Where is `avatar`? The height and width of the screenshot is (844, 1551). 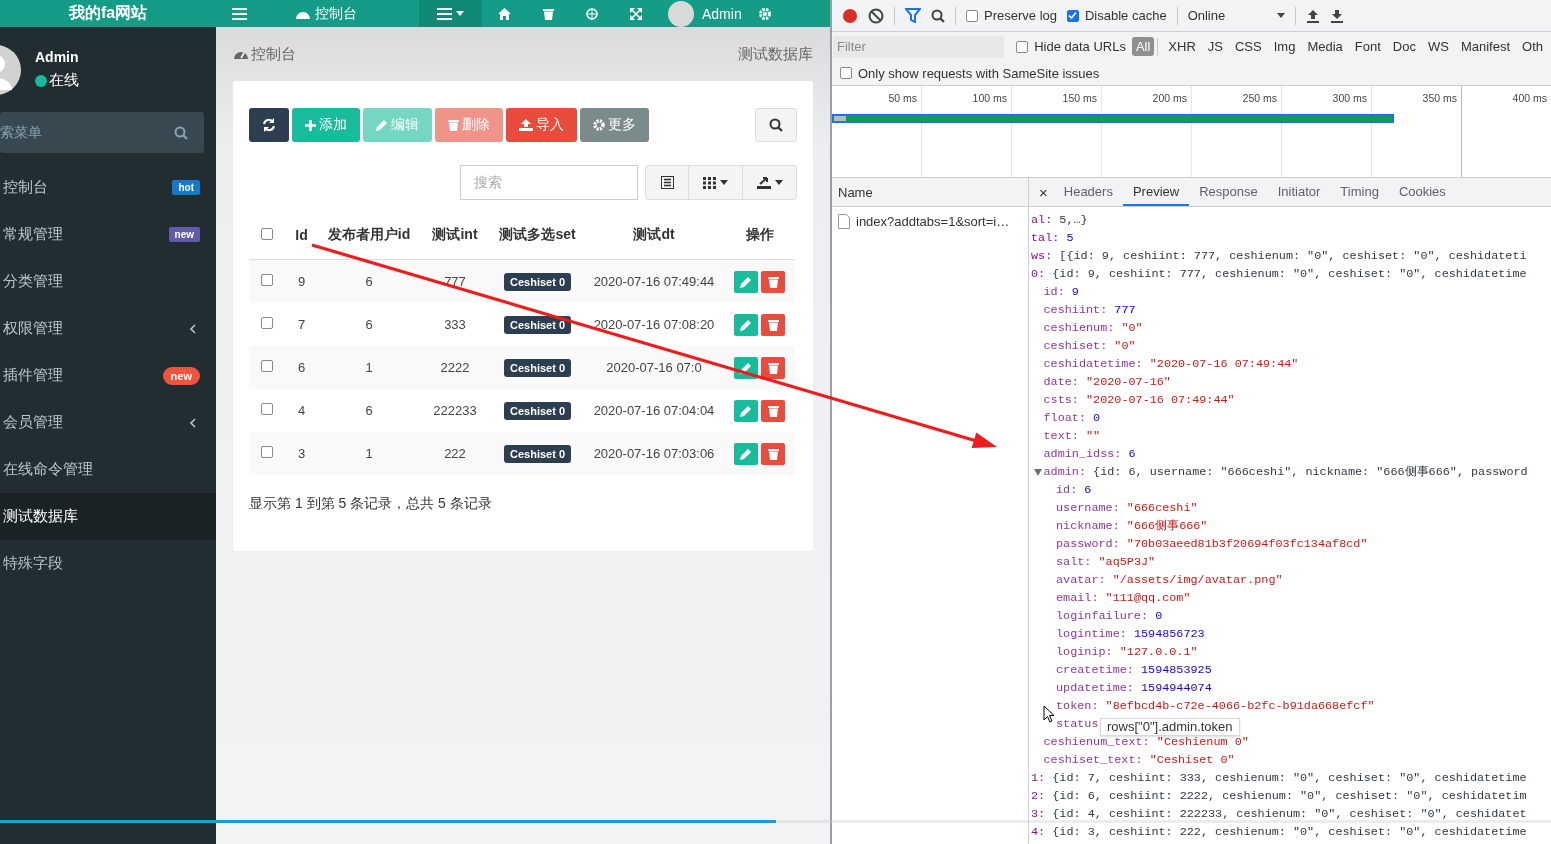
avatar is located at coordinates (681, 13).